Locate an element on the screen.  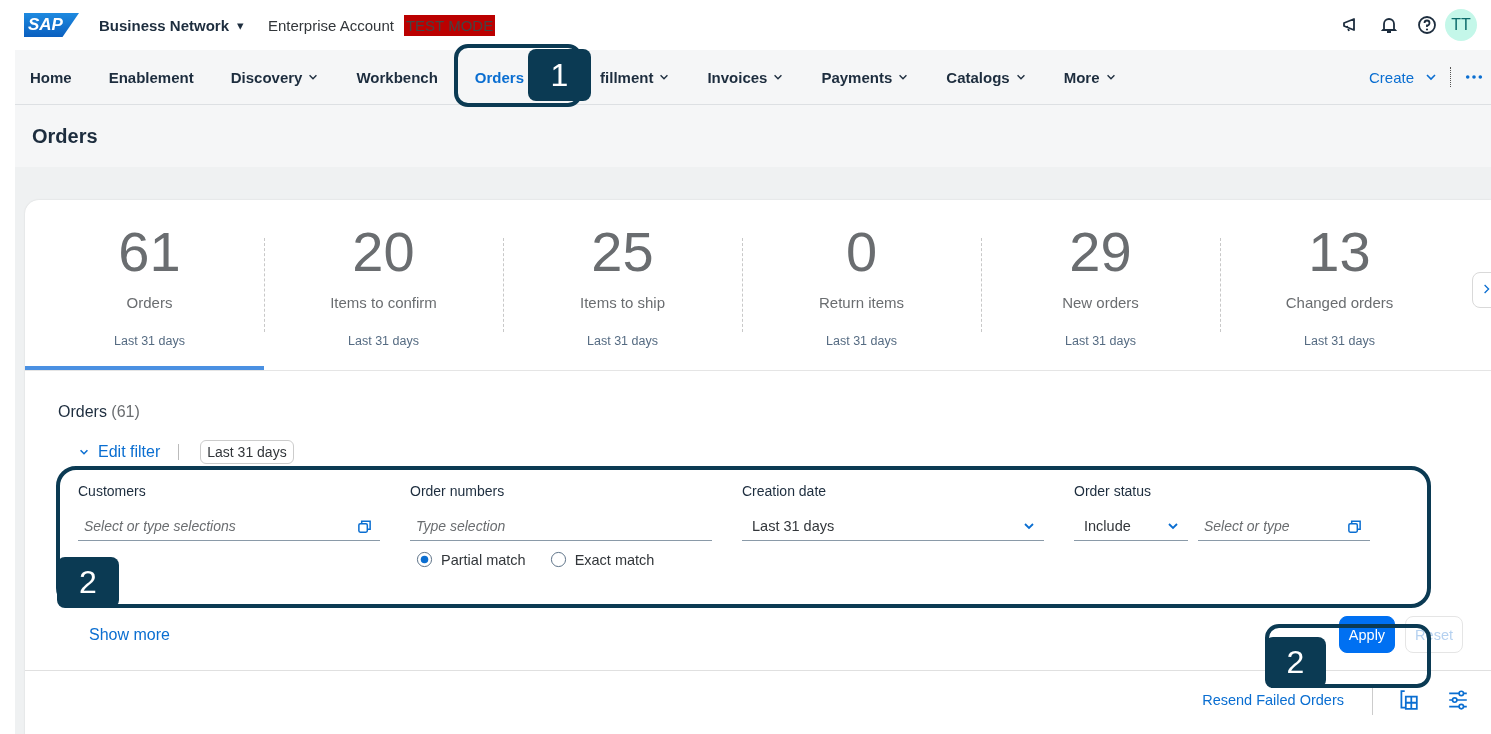
tile-value: 20 is located at coordinates (383, 252).